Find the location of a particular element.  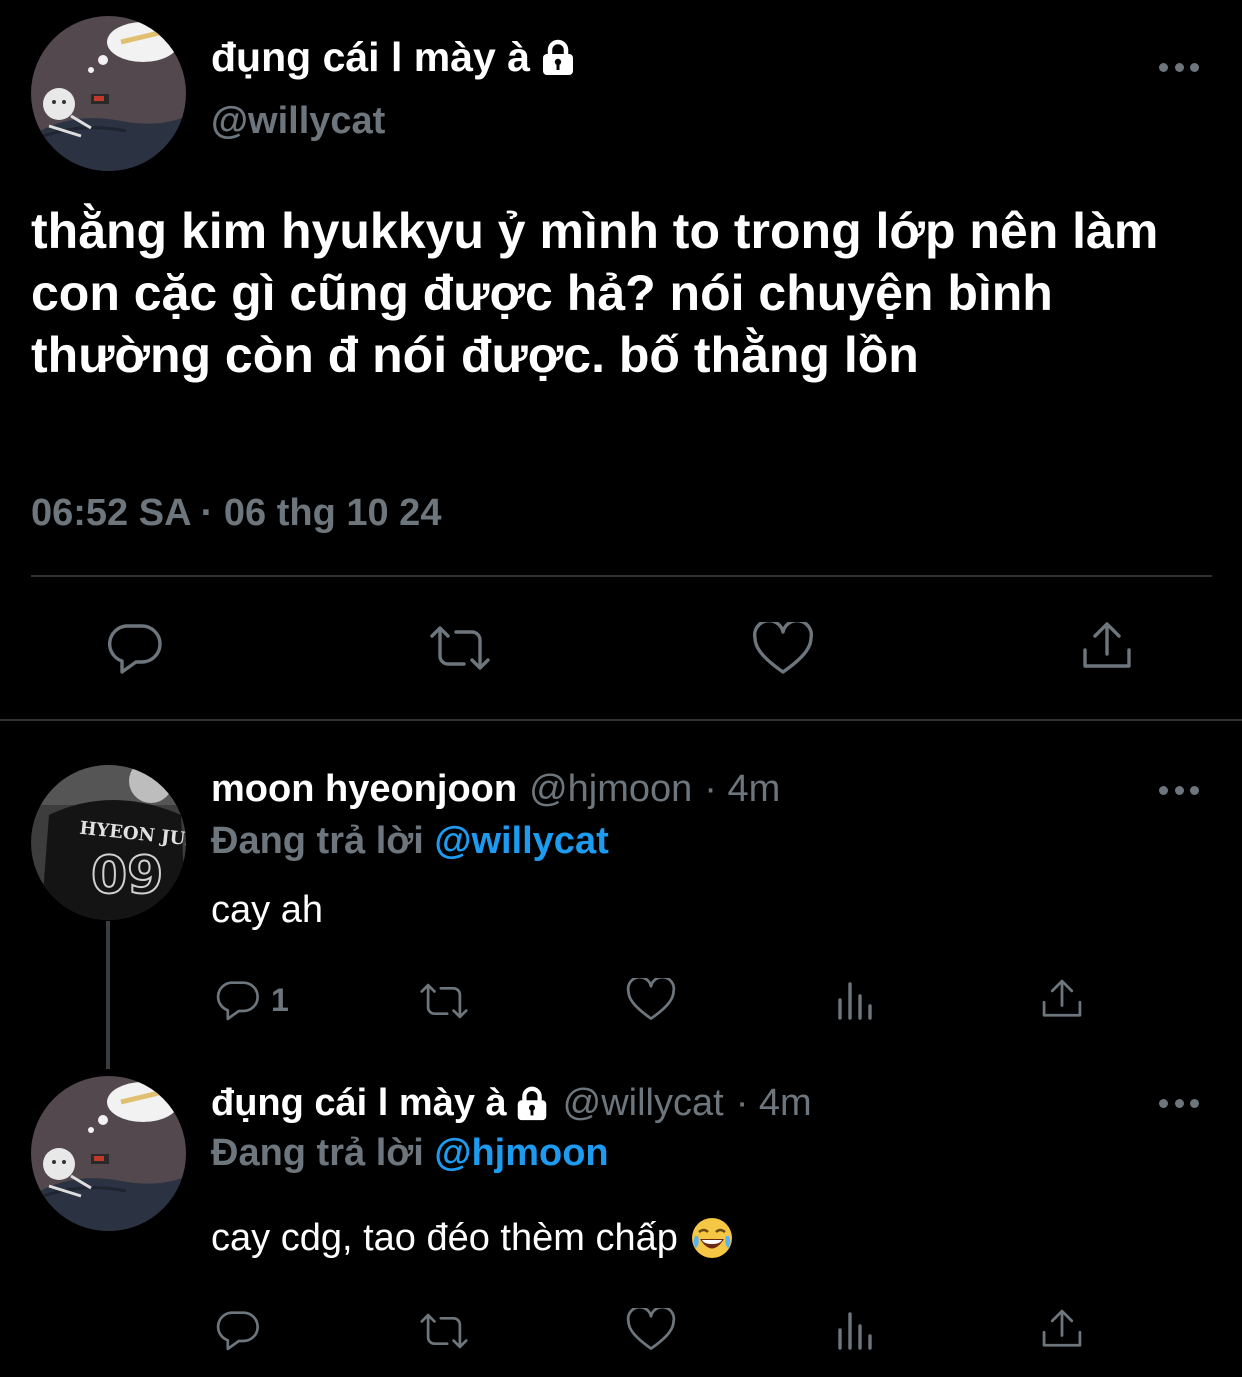

thread-line is located at coordinates (108, 995).